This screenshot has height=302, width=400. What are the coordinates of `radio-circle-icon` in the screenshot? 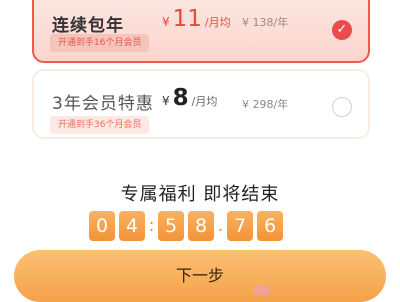 It's located at (342, 107).